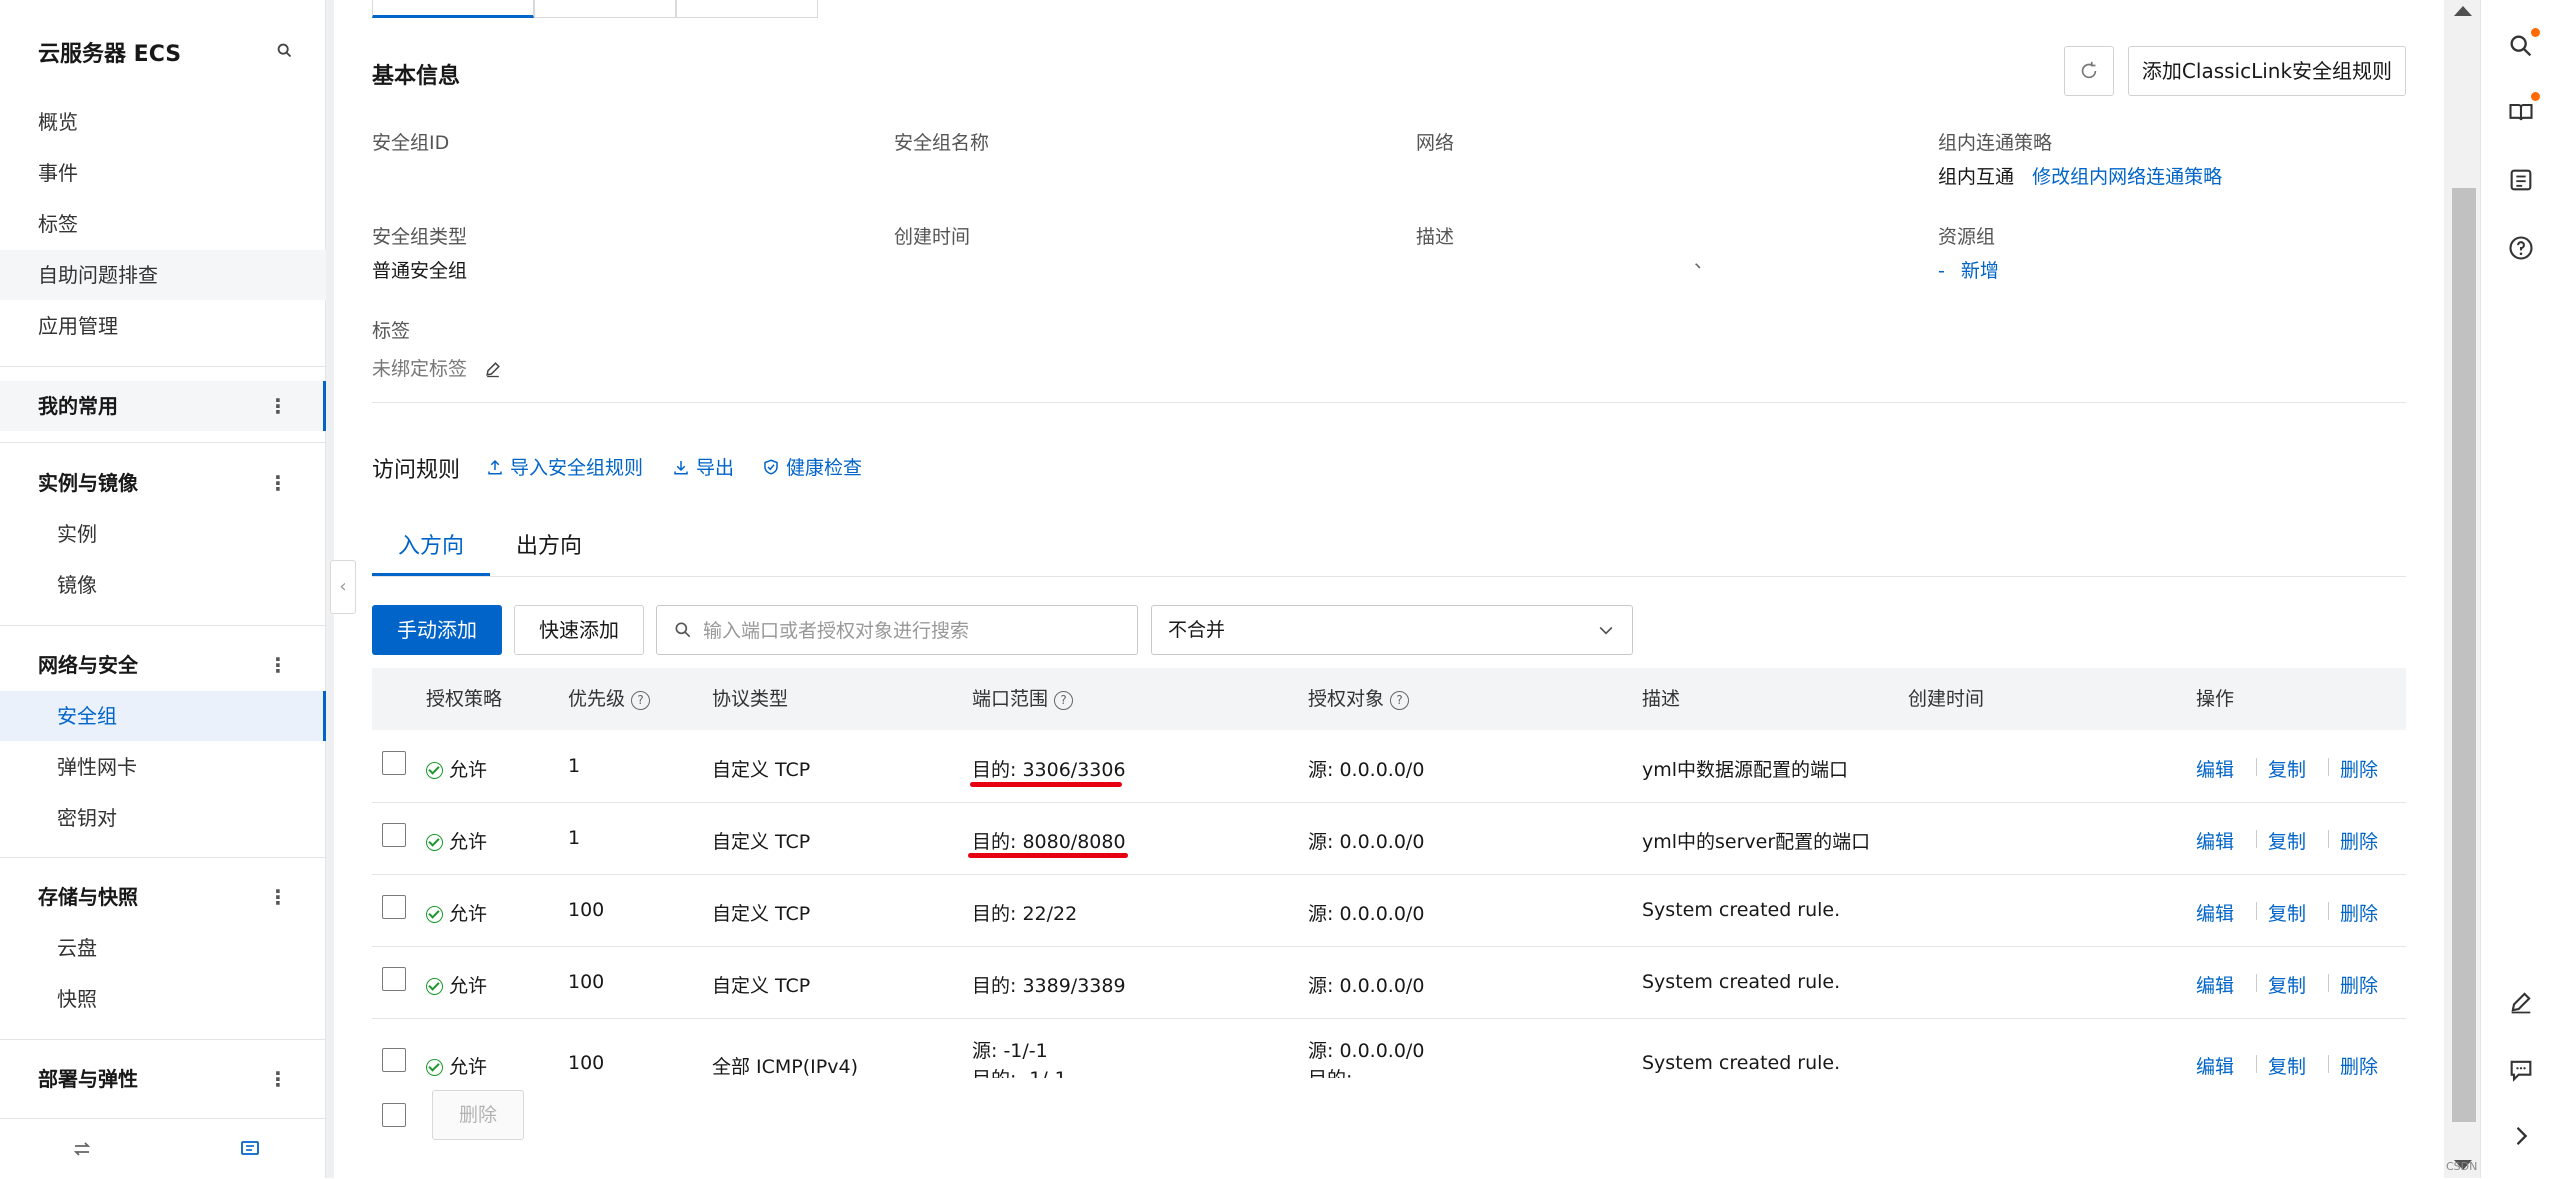  Describe the element at coordinates (2215, 699) in the screenshot. I see `column-header-actions: 操作` at that location.